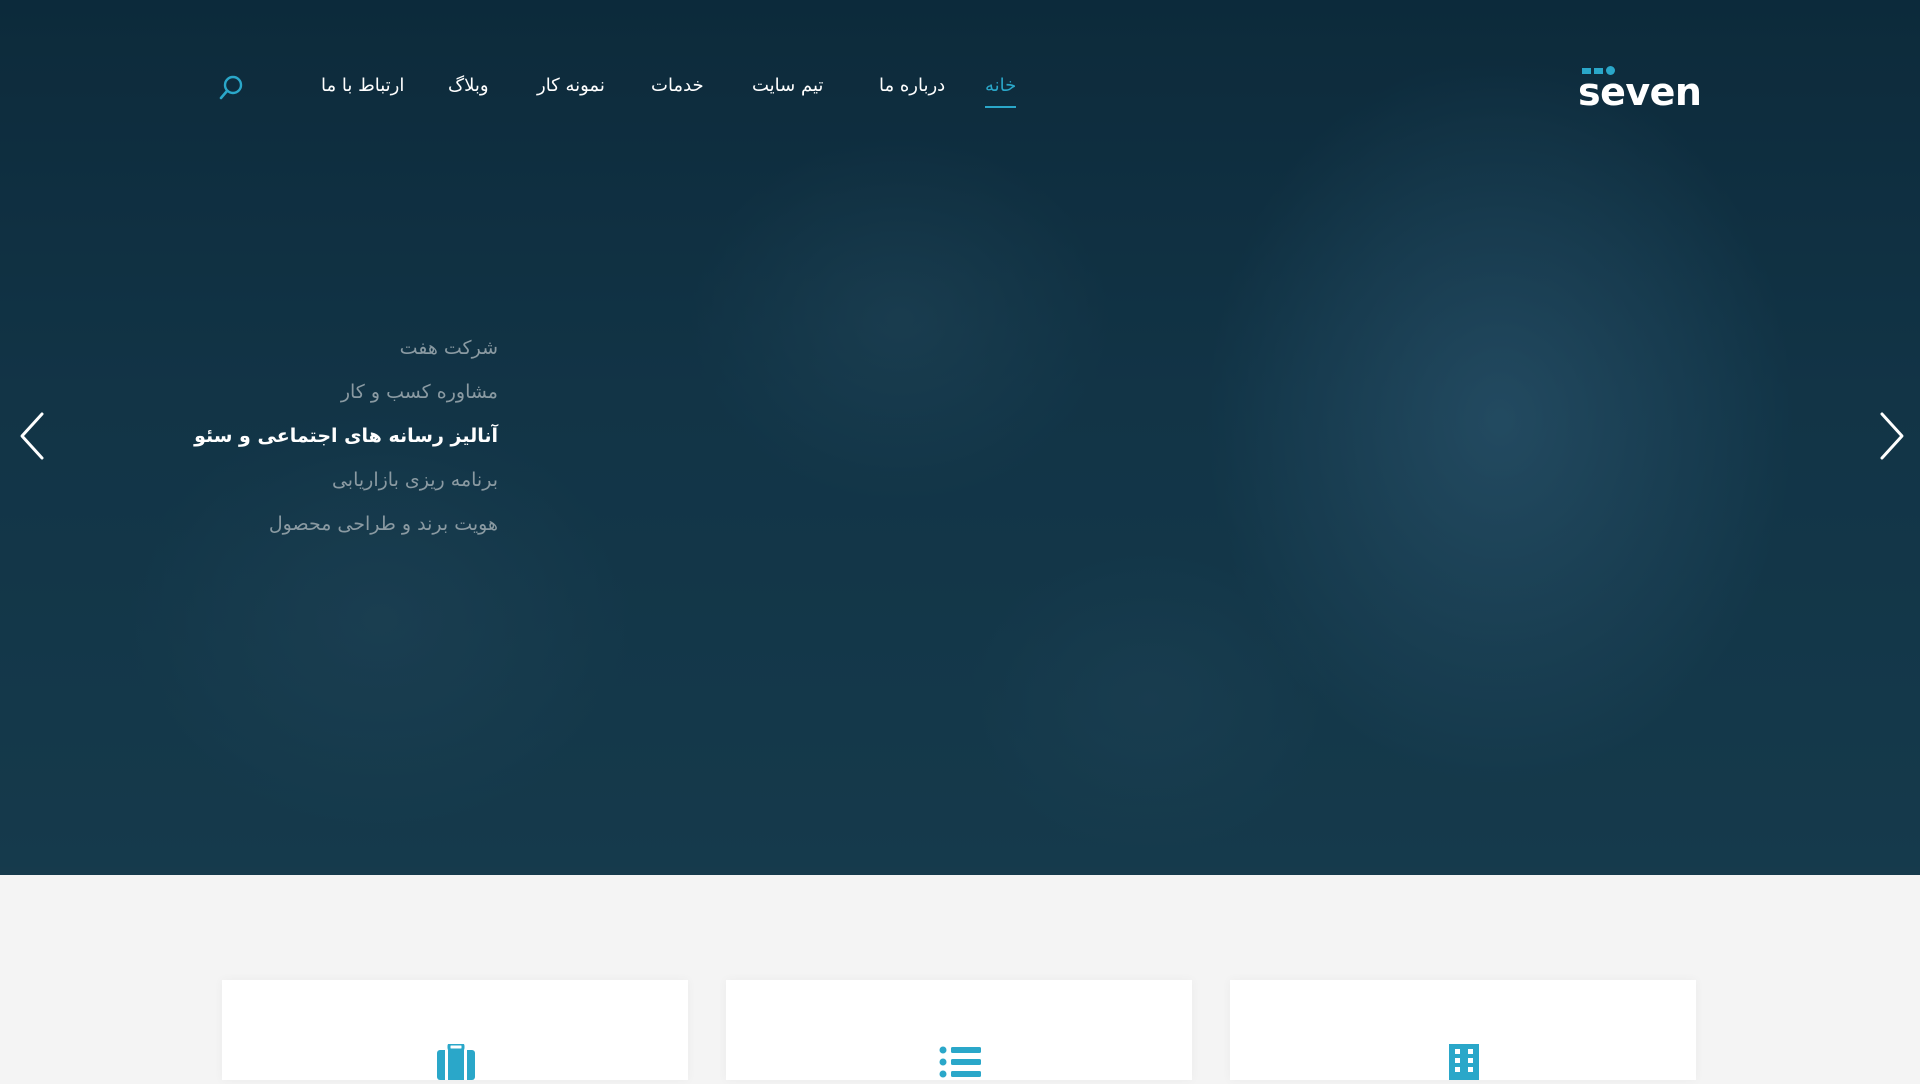  What do you see at coordinates (456, 1061) in the screenshot?
I see `briefcase-icon` at bounding box center [456, 1061].